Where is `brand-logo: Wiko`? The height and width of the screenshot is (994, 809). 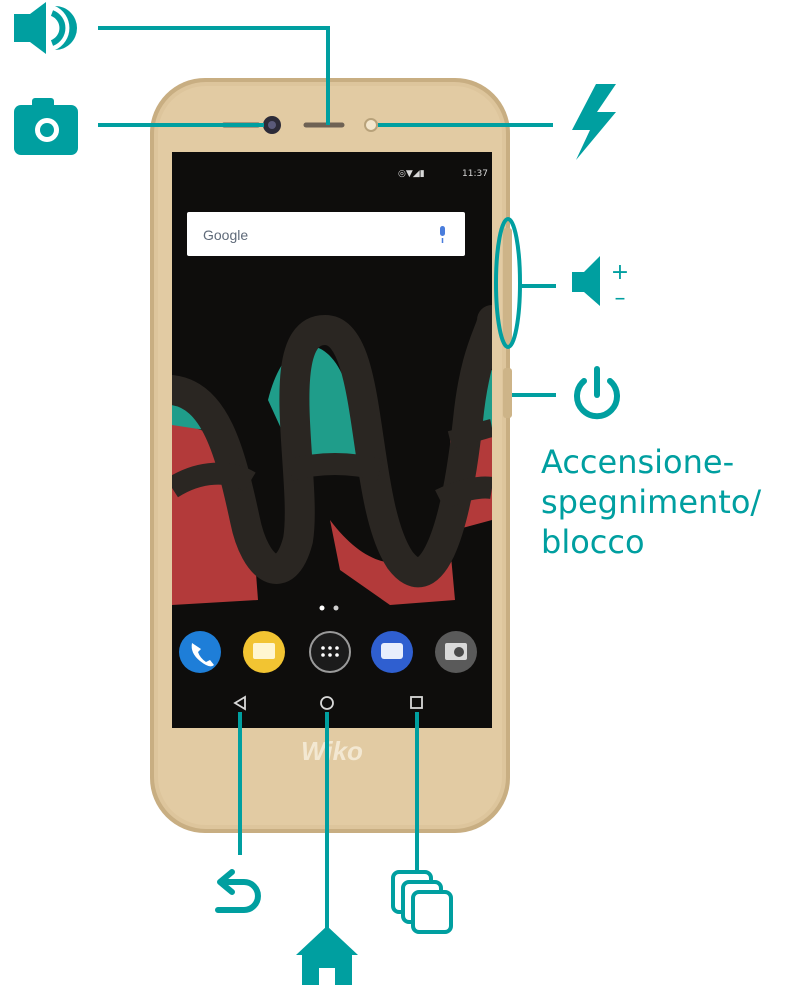
brand-logo: Wiko is located at coordinates (332, 751).